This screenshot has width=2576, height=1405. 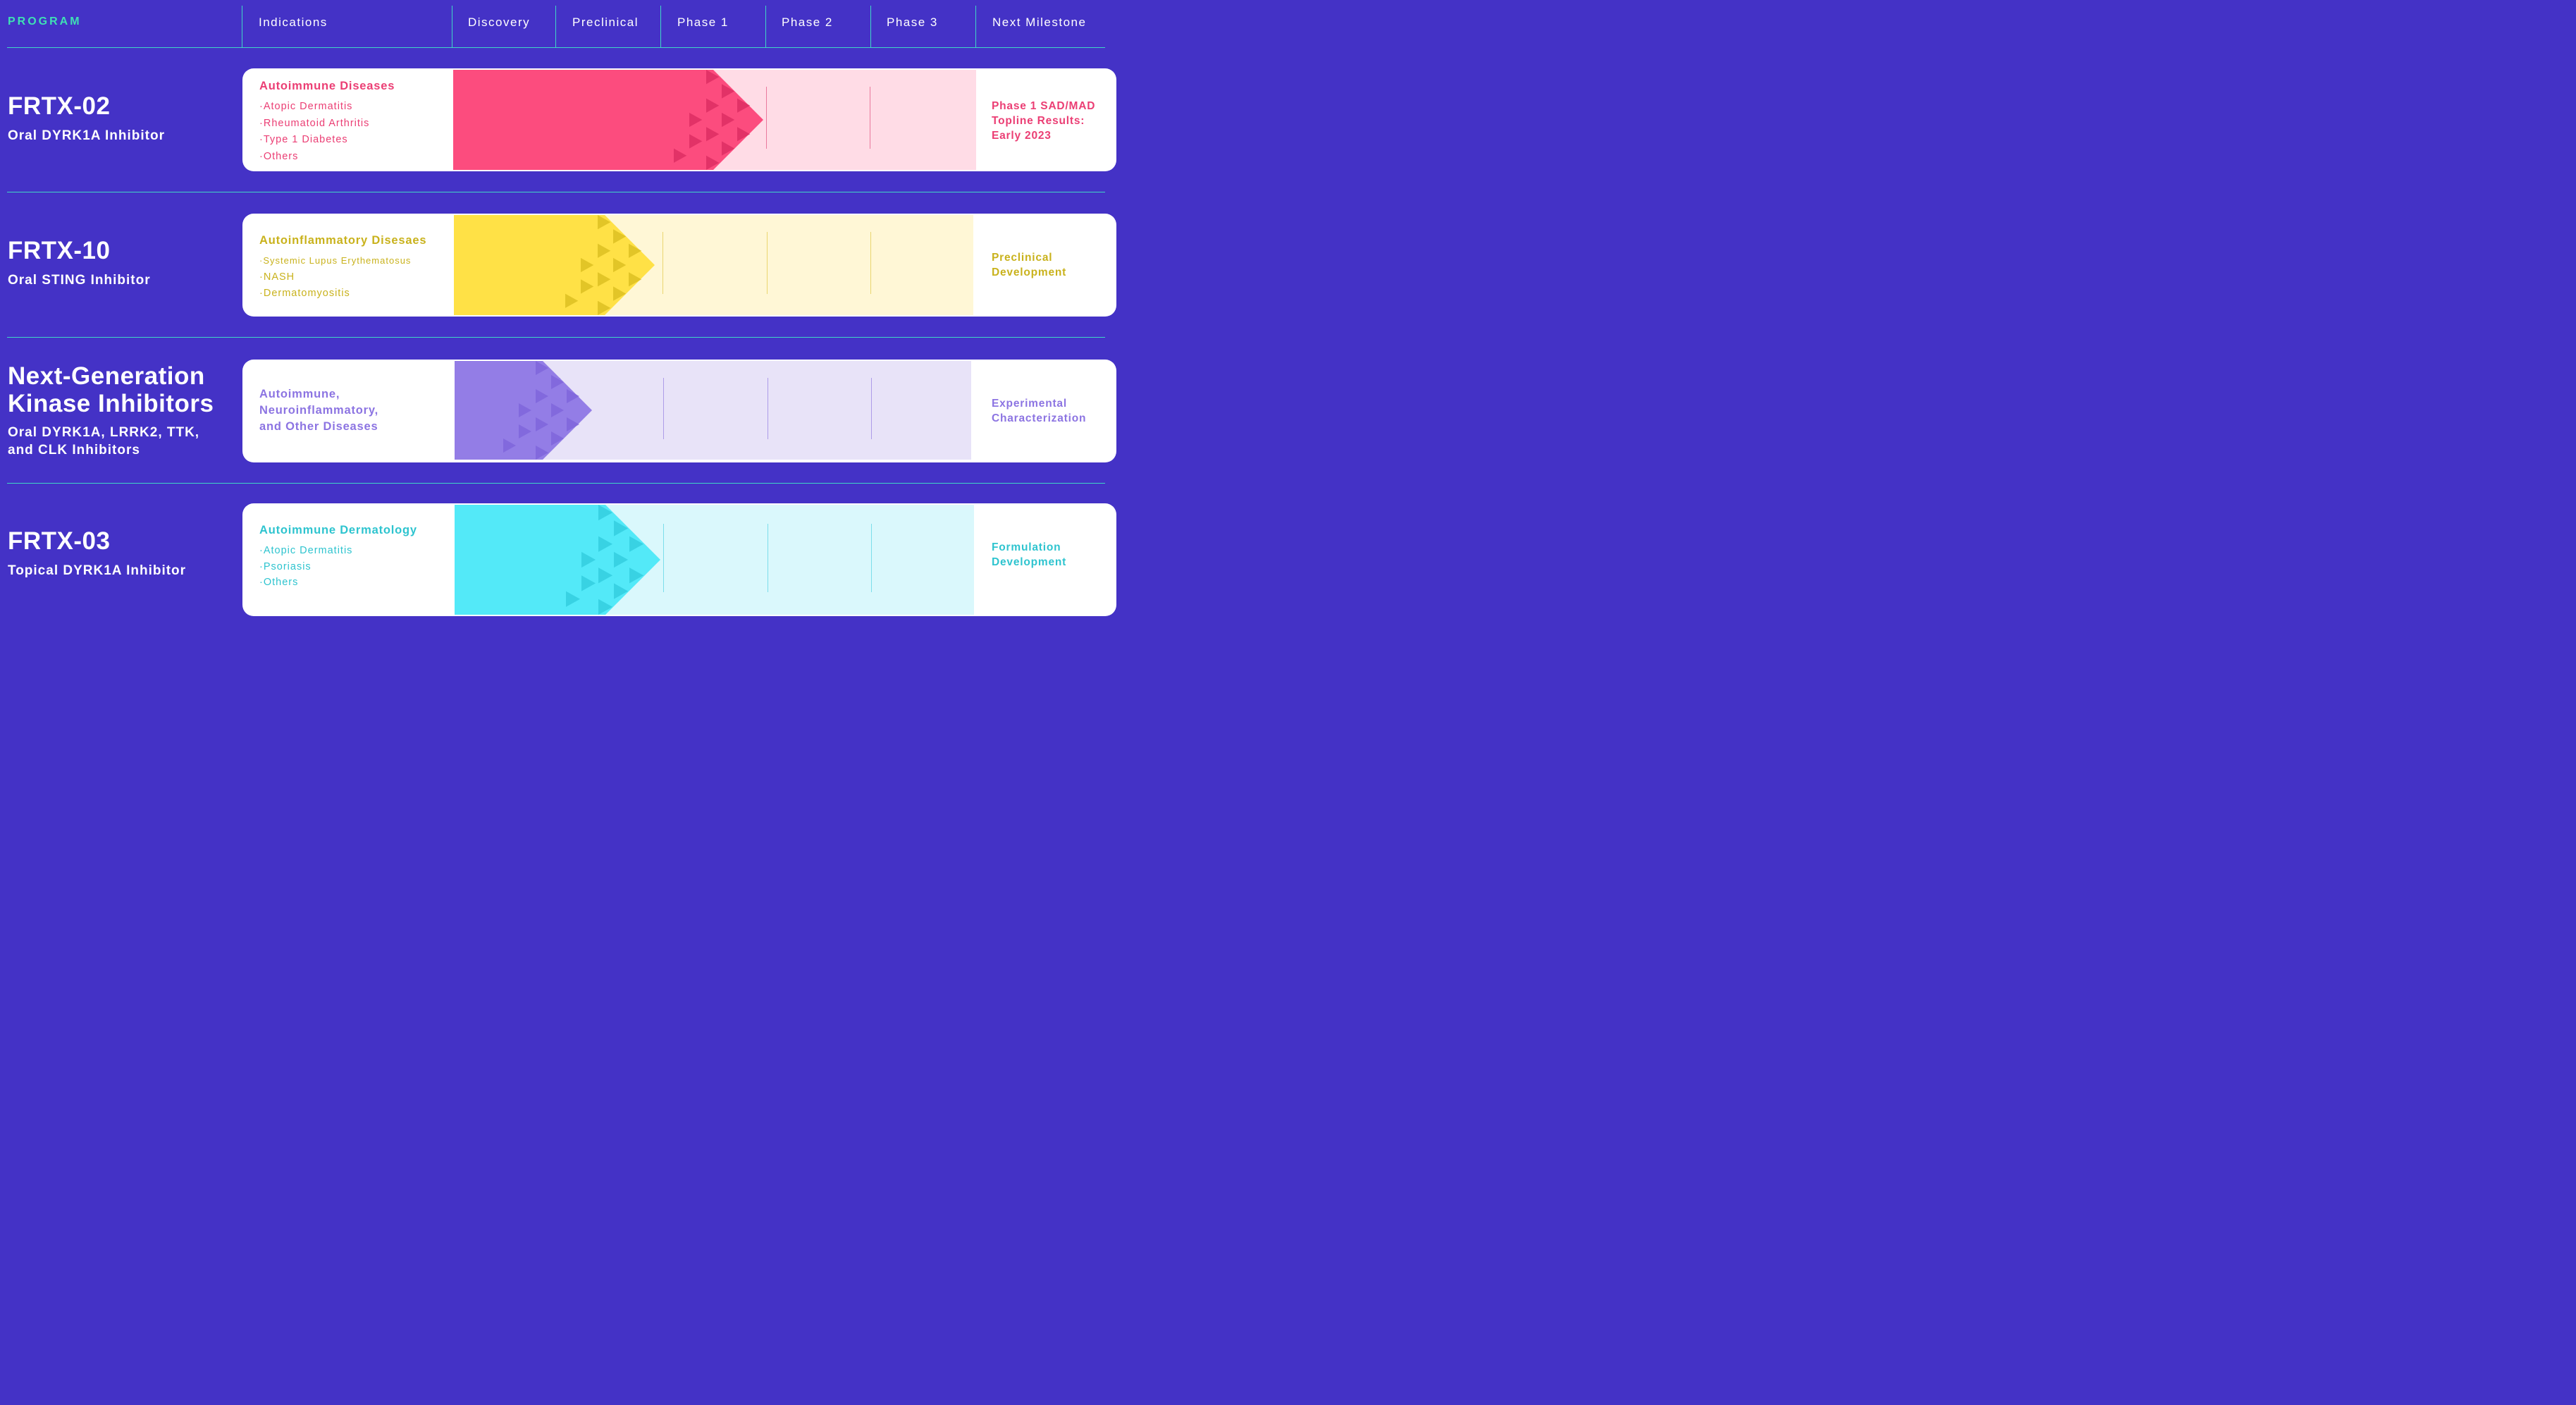 I want to click on program-subtitle: Oral DYRK1A Inhibitor, so click(x=87, y=135).